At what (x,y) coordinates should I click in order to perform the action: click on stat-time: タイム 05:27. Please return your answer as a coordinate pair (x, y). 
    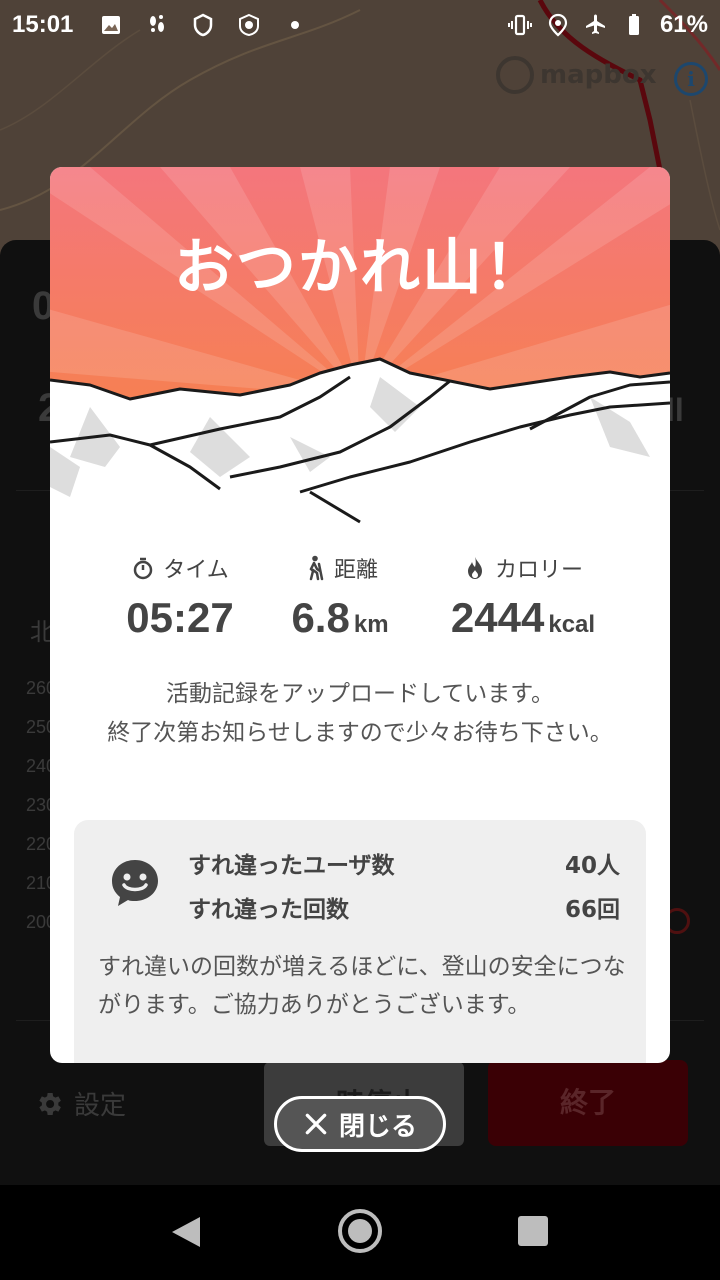
    Looking at the image, I should click on (180, 597).